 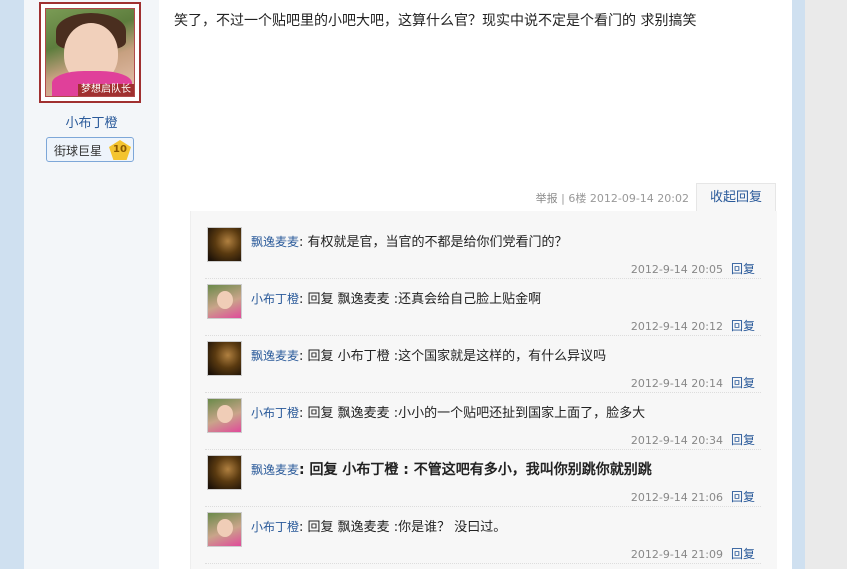 What do you see at coordinates (639, 198) in the screenshot?
I see `post-timestamp: 2012-09-14 20:02` at bounding box center [639, 198].